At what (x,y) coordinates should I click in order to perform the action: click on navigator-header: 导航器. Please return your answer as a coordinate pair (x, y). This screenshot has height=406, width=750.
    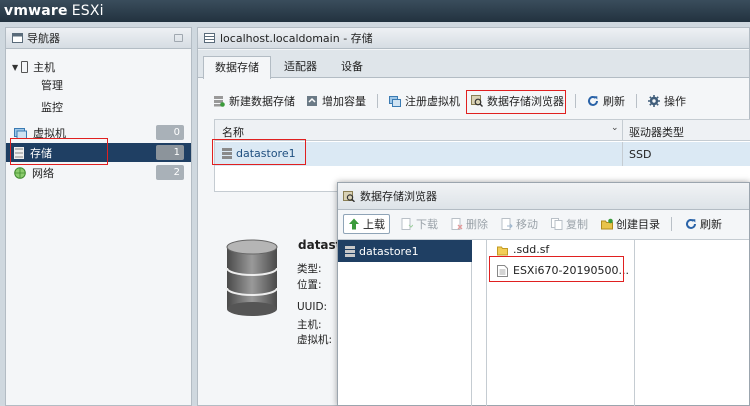
    Looking at the image, I should click on (98, 38).